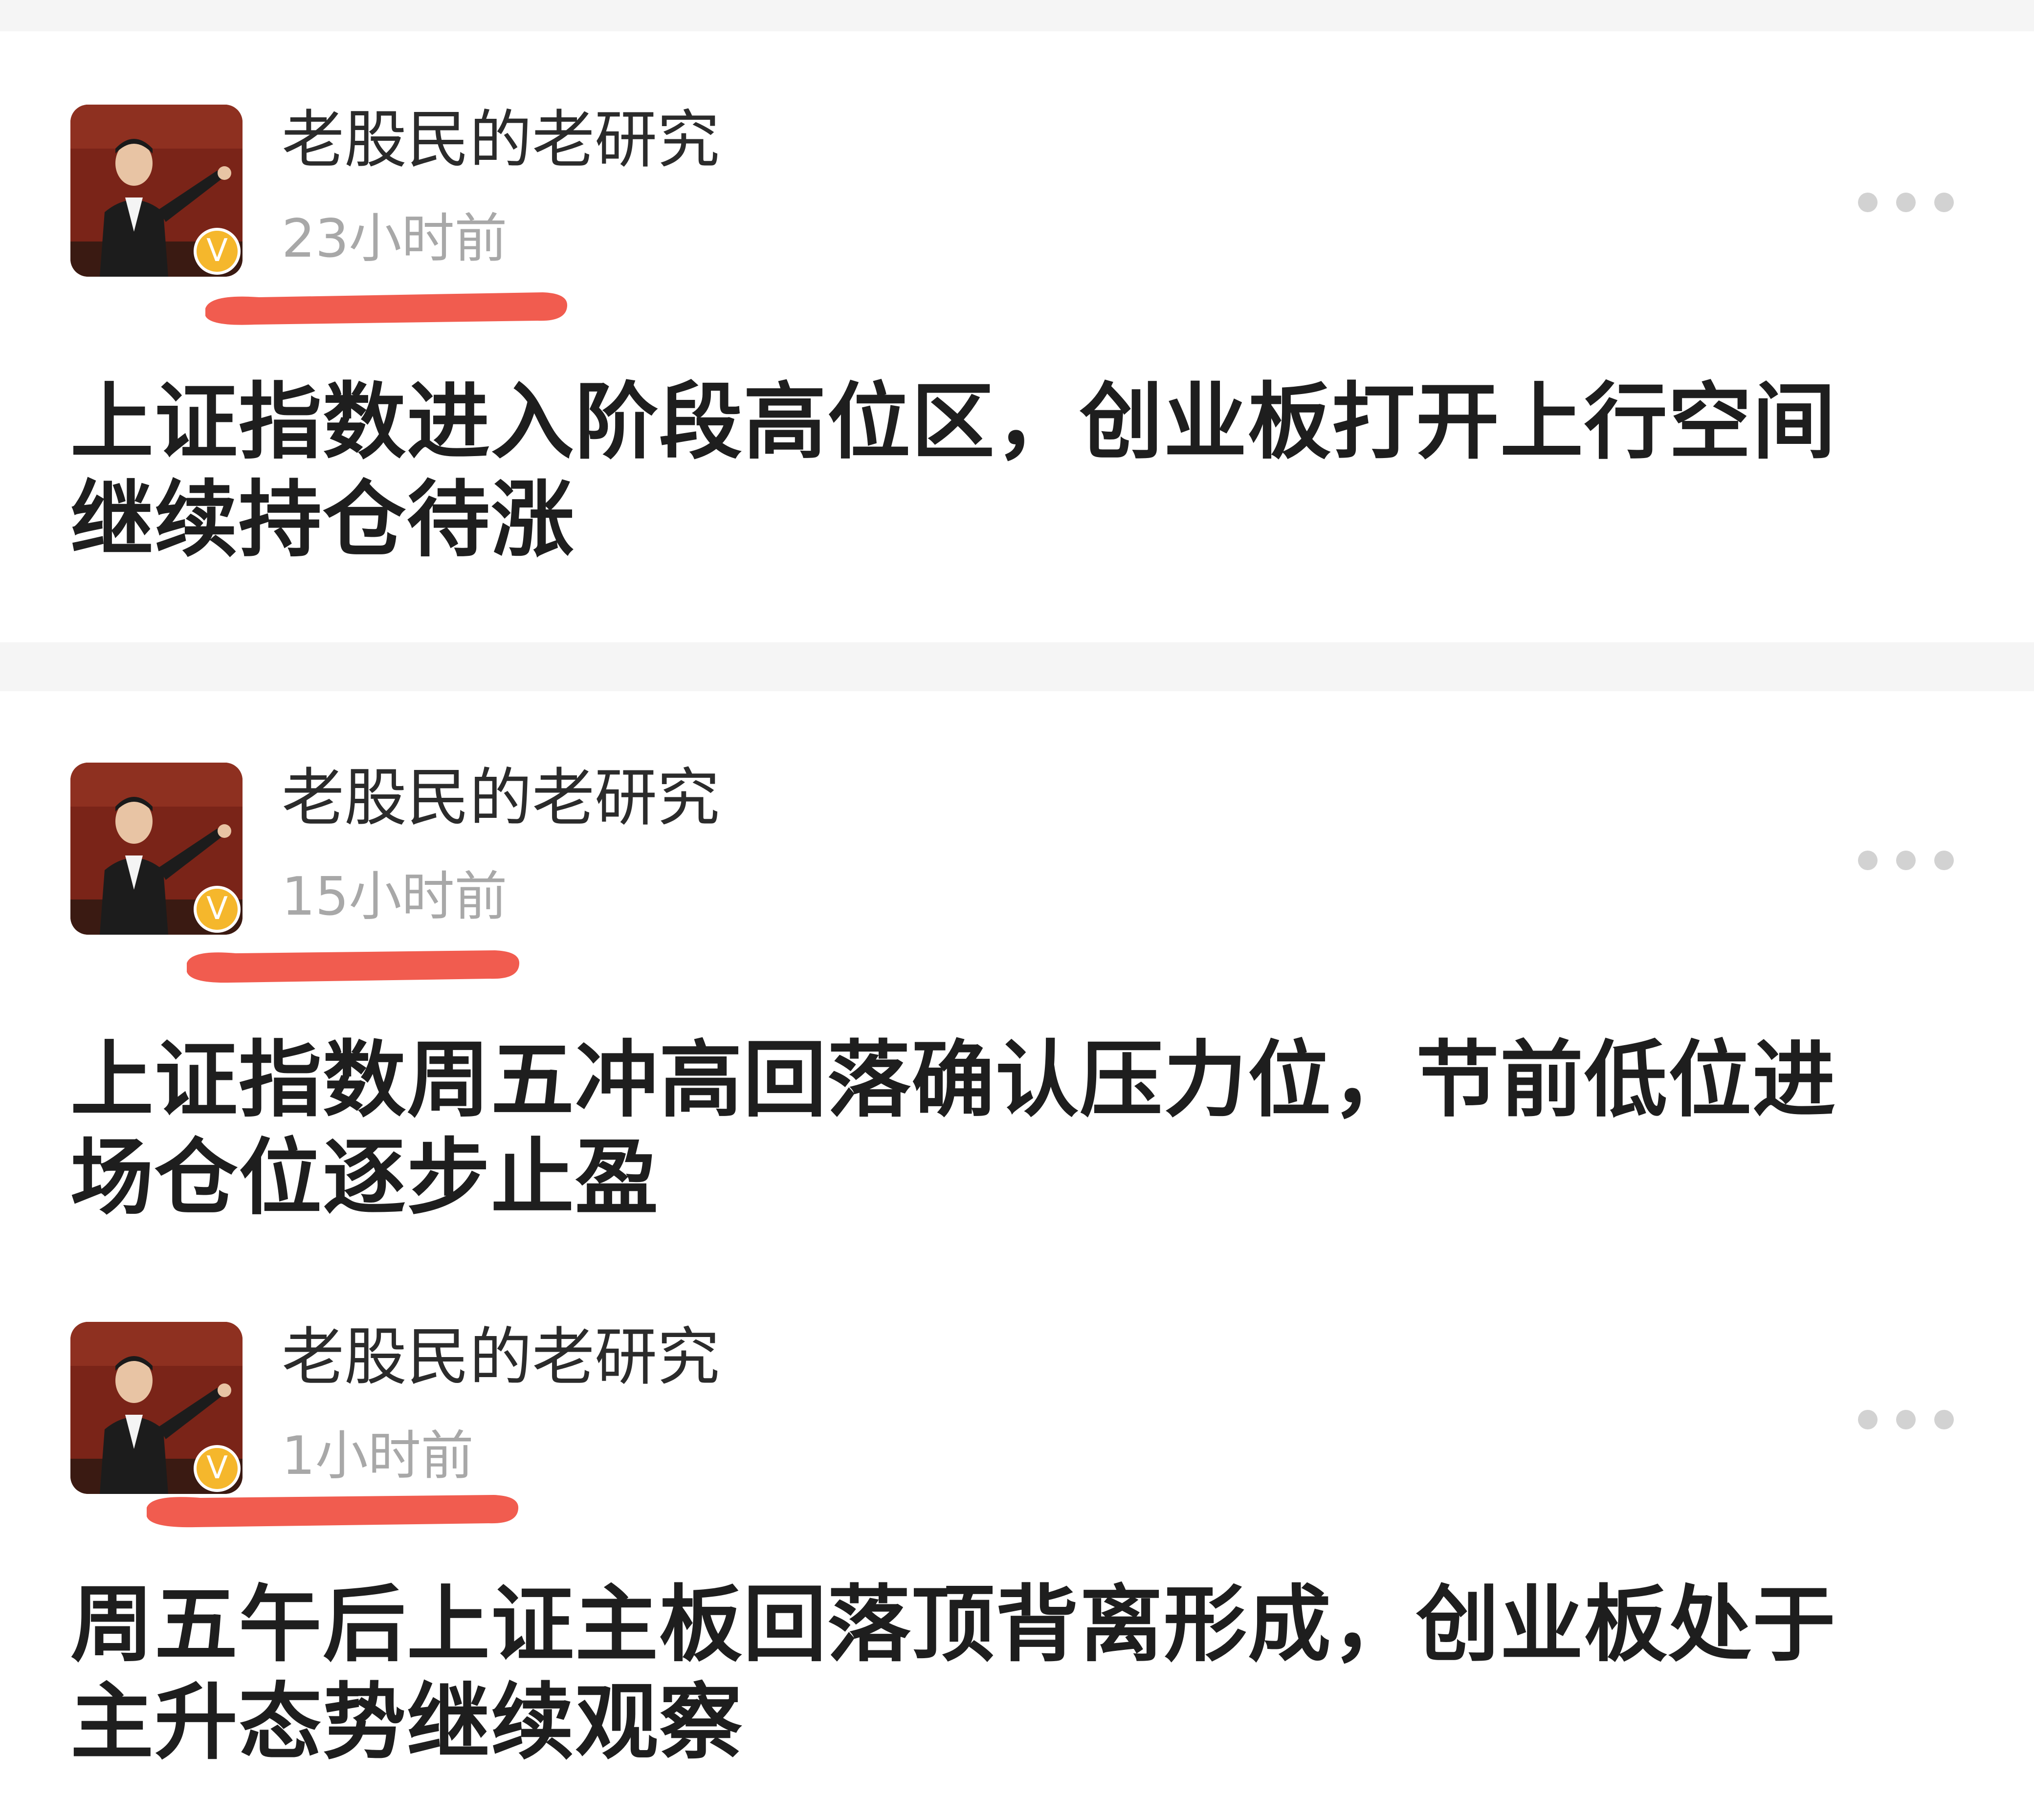  Describe the element at coordinates (989, 471) in the screenshot. I see `post-title: 上证指数进入阶段高位区，创业板打开上行空间继续持仓待涨` at that location.